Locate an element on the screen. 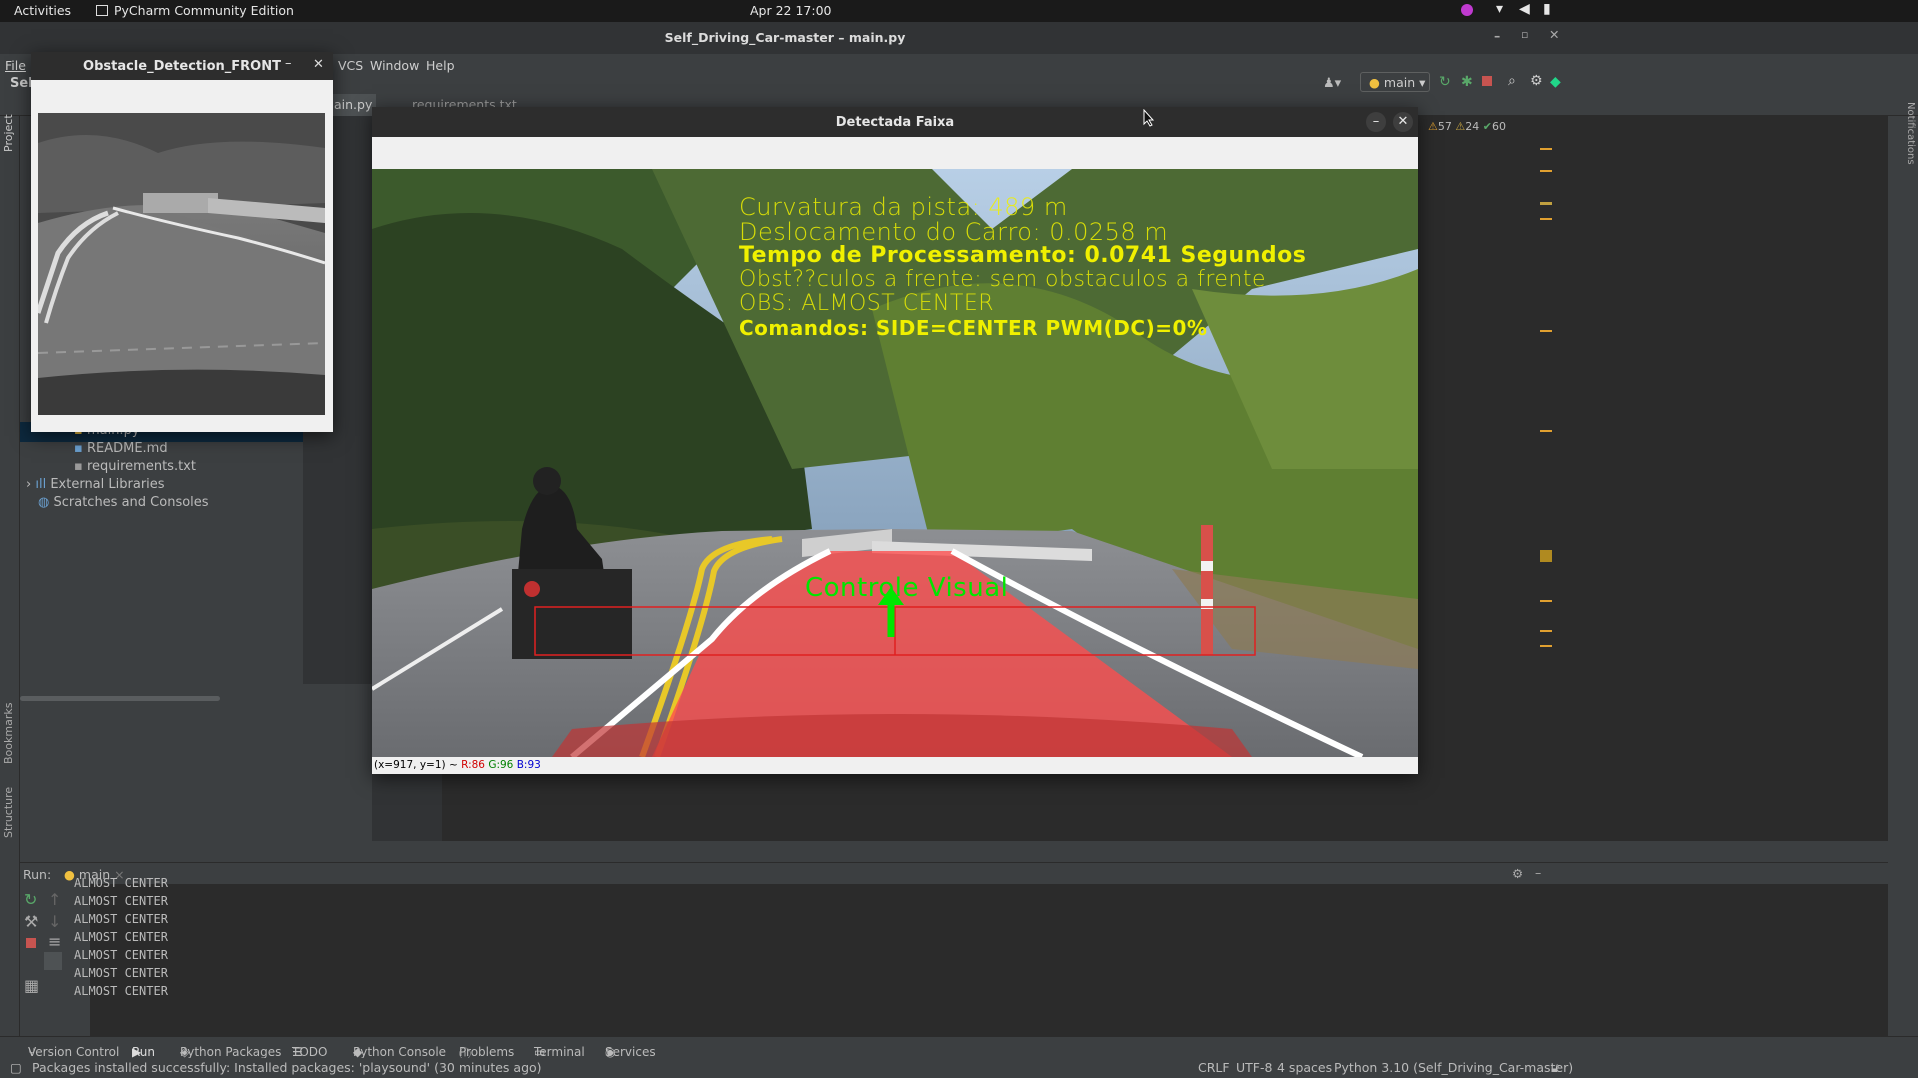 Image resolution: width=1918 pixels, height=1078 pixels. tree-item-label: requirements.txt is located at coordinates (141, 466).